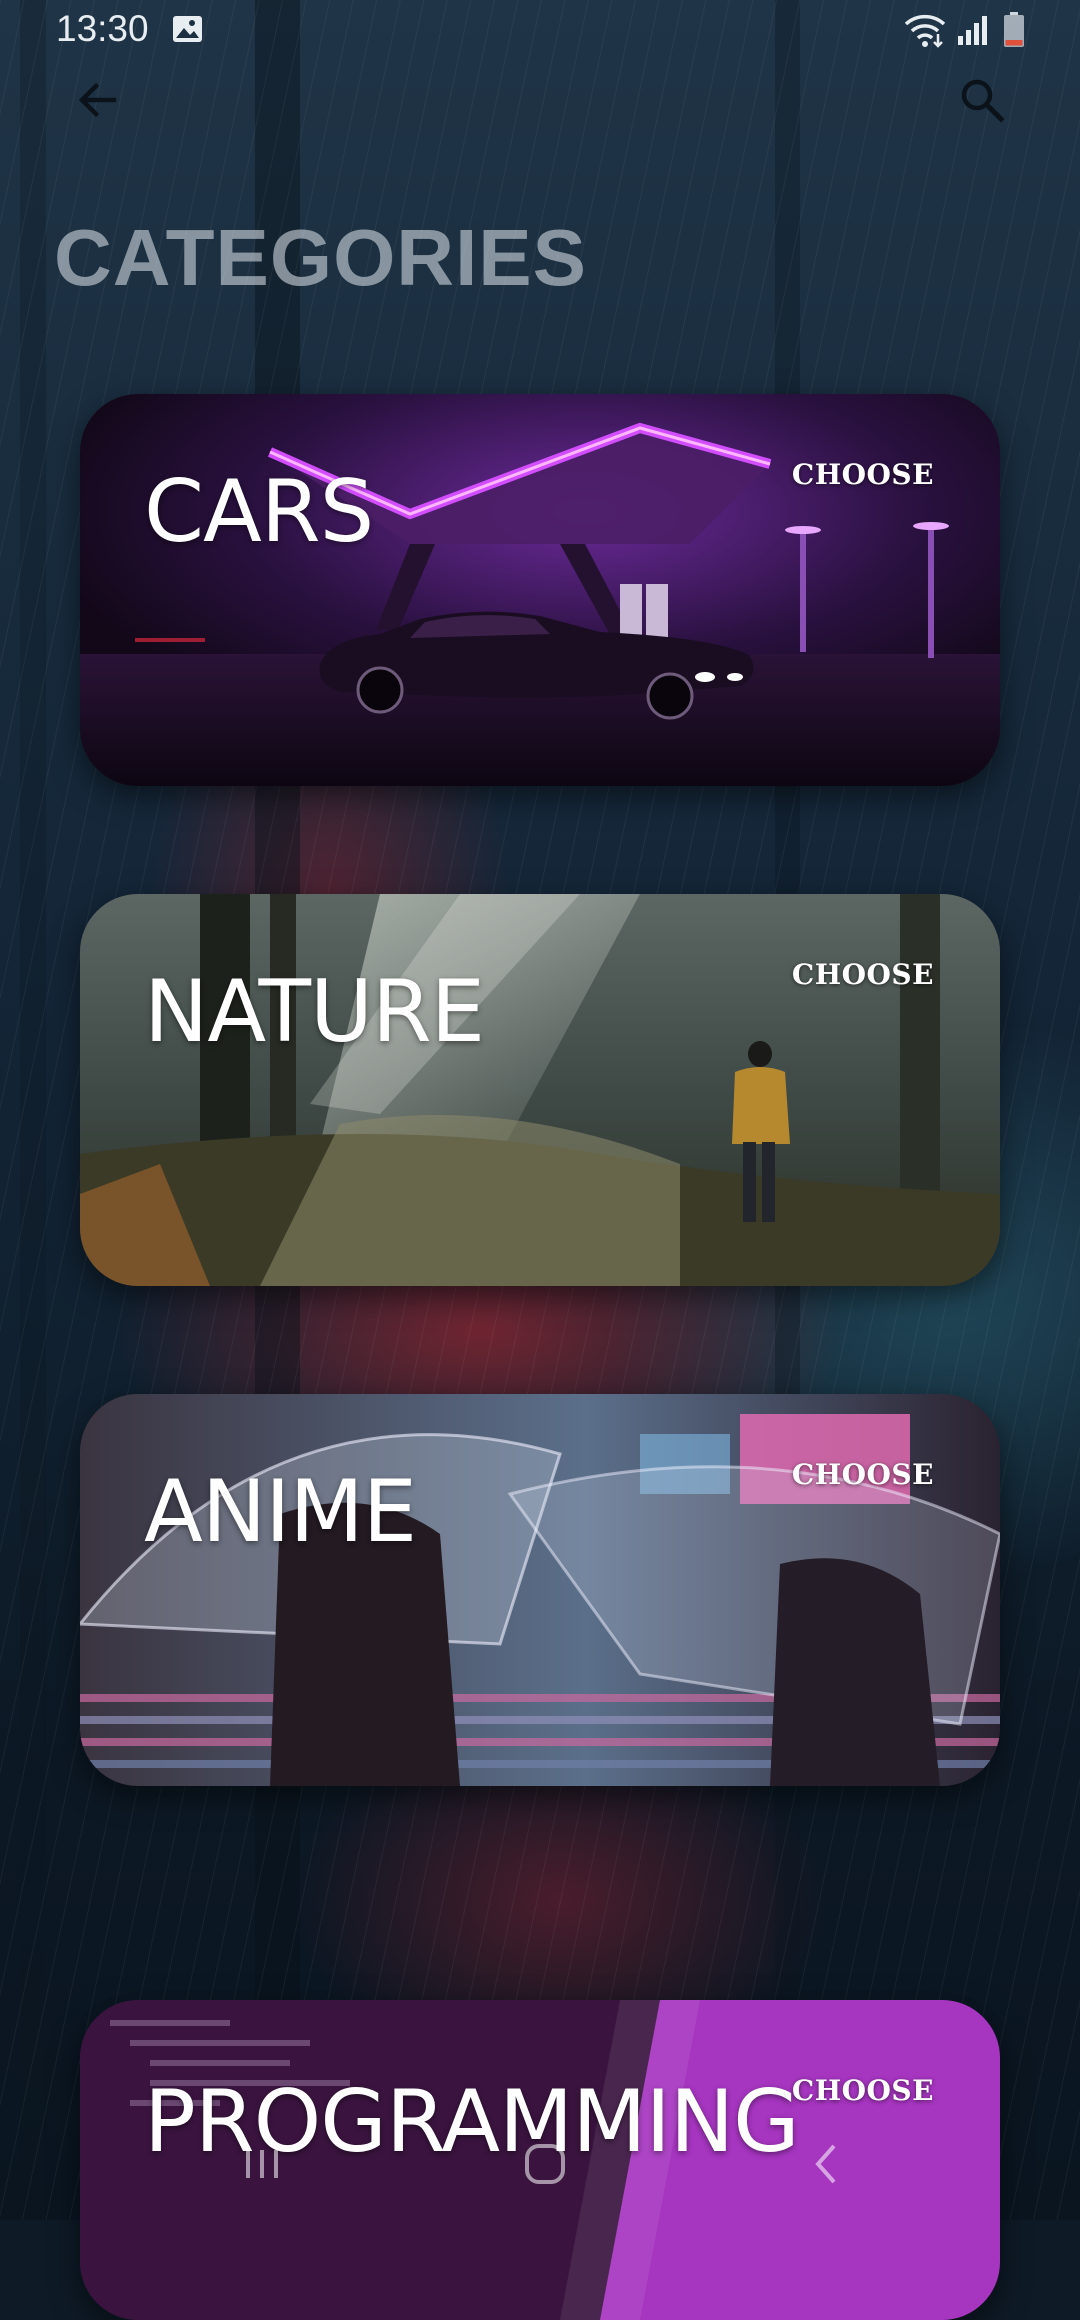 This screenshot has height=2320, width=1080. I want to click on category-card-anime: ANIME CHOOSE, so click(540, 1590).